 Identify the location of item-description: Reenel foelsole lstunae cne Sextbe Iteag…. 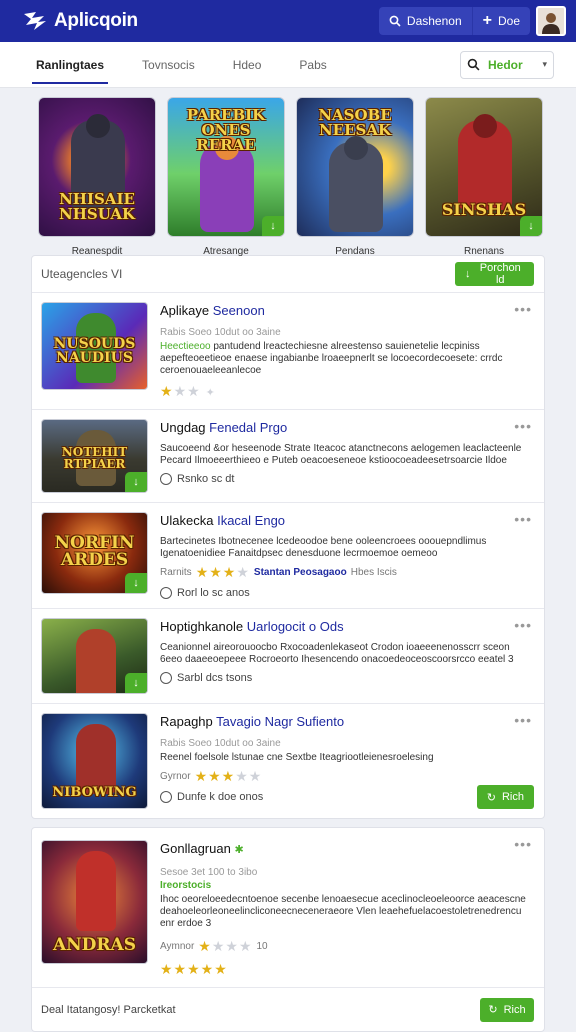
(297, 757).